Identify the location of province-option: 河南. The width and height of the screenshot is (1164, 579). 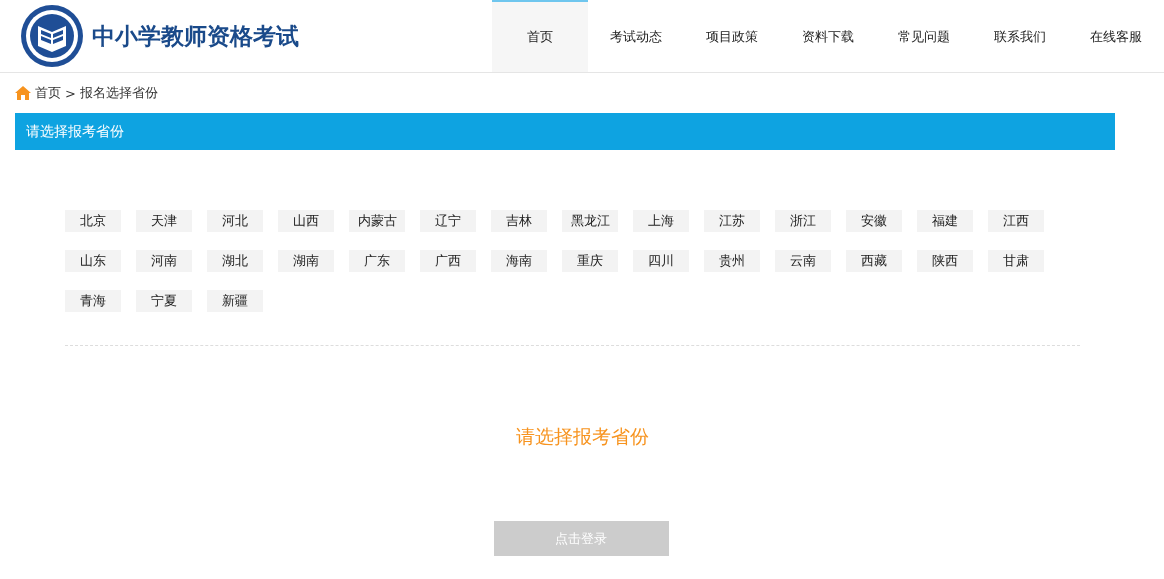
(164, 261).